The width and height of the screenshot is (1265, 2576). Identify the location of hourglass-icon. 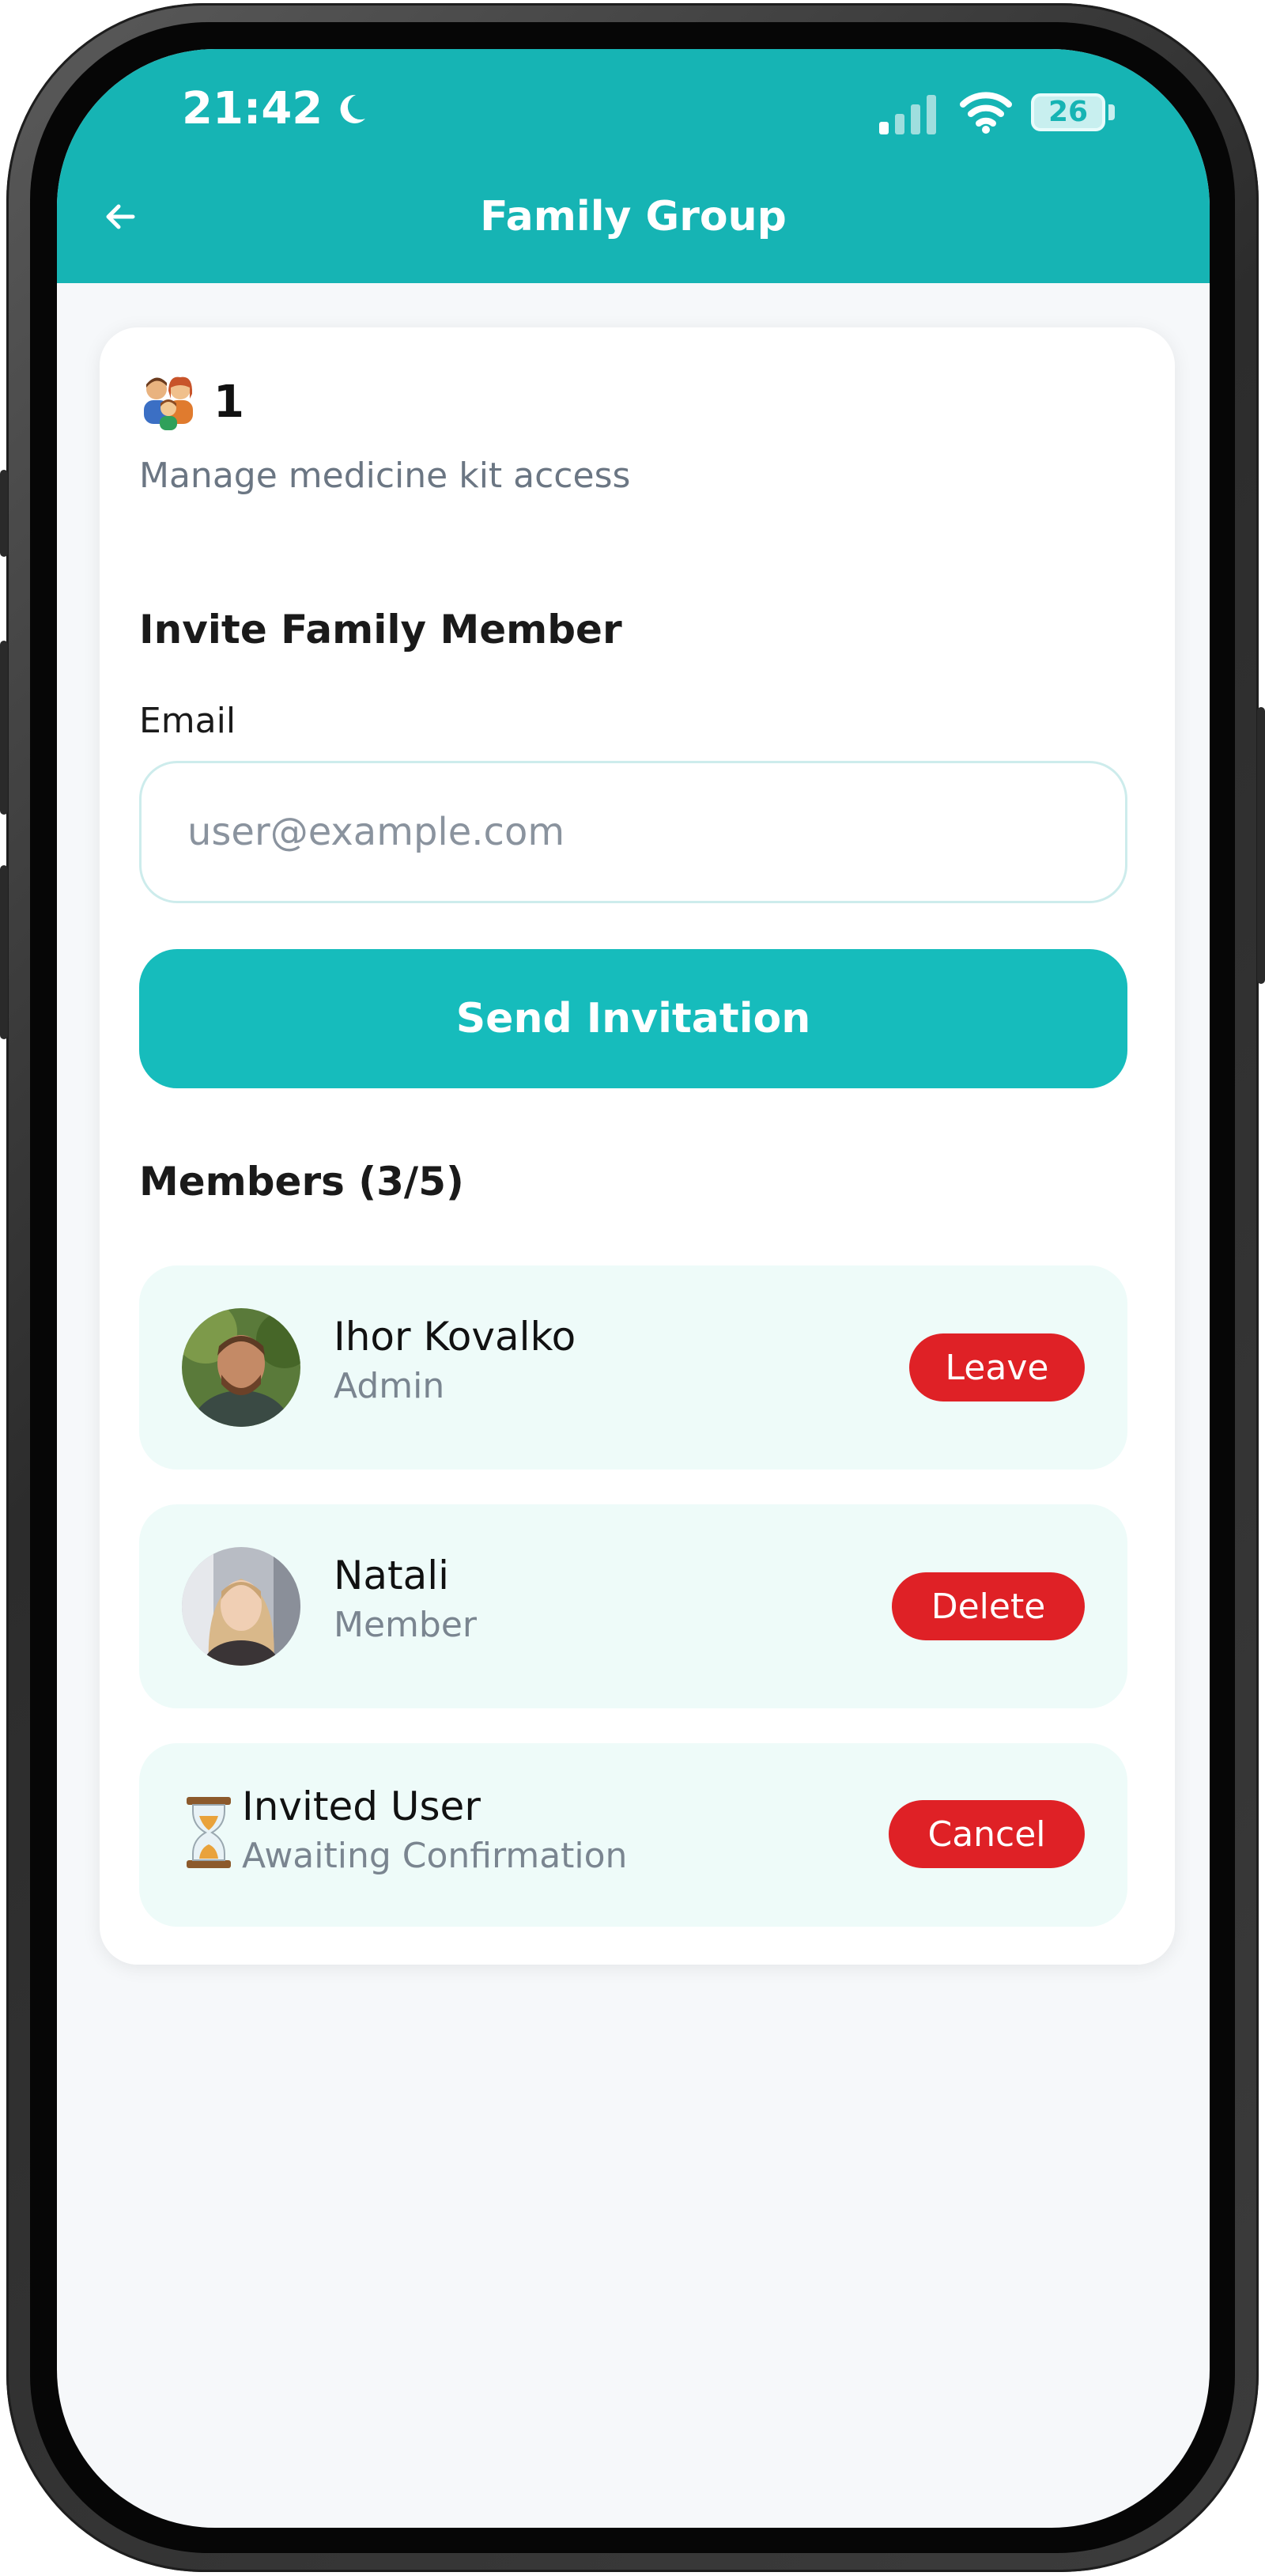
(209, 1833).